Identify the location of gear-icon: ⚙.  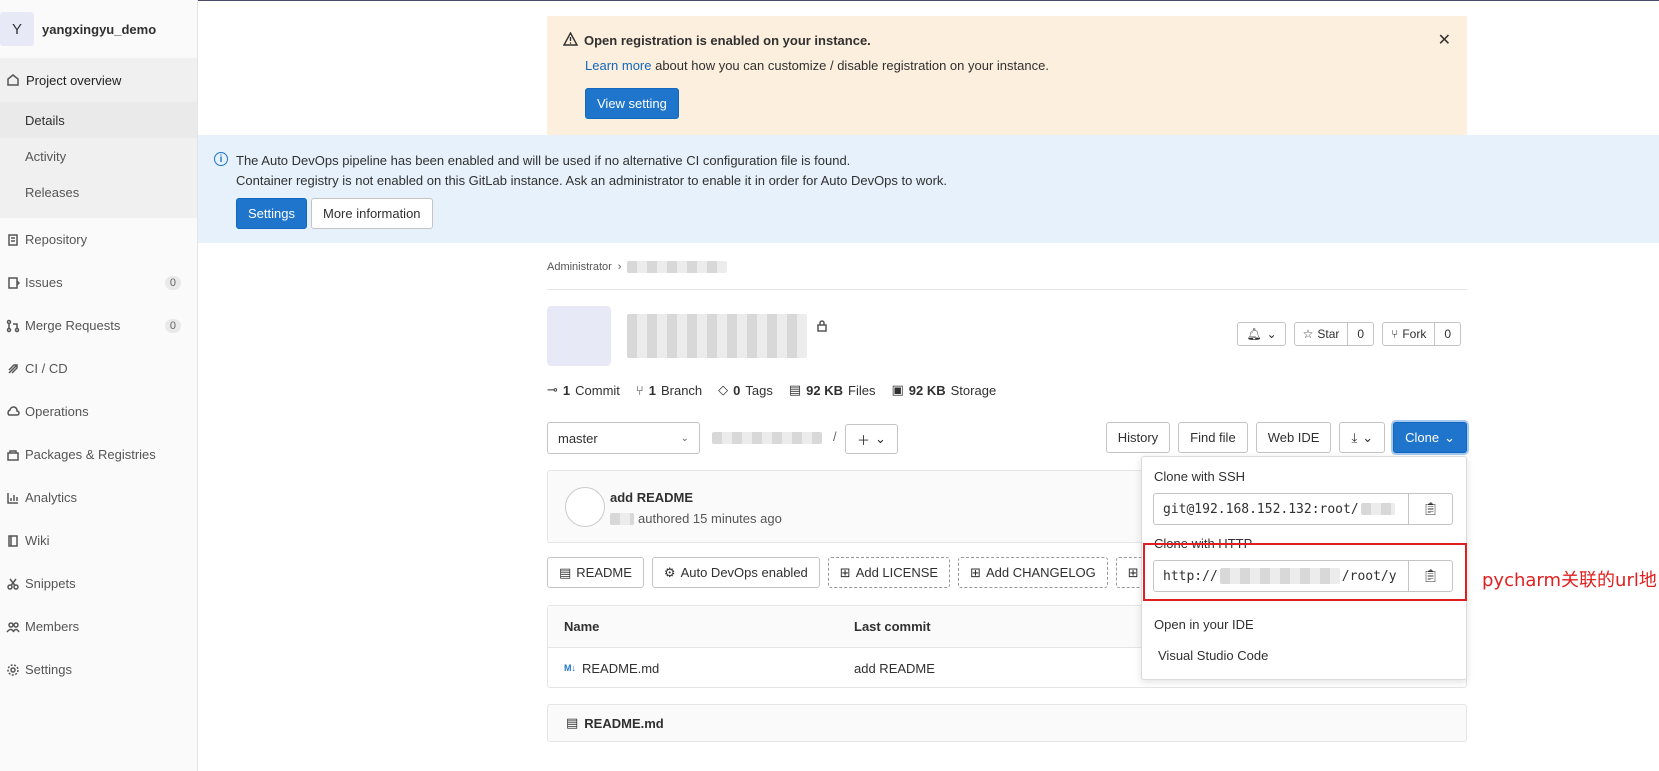
(669, 572).